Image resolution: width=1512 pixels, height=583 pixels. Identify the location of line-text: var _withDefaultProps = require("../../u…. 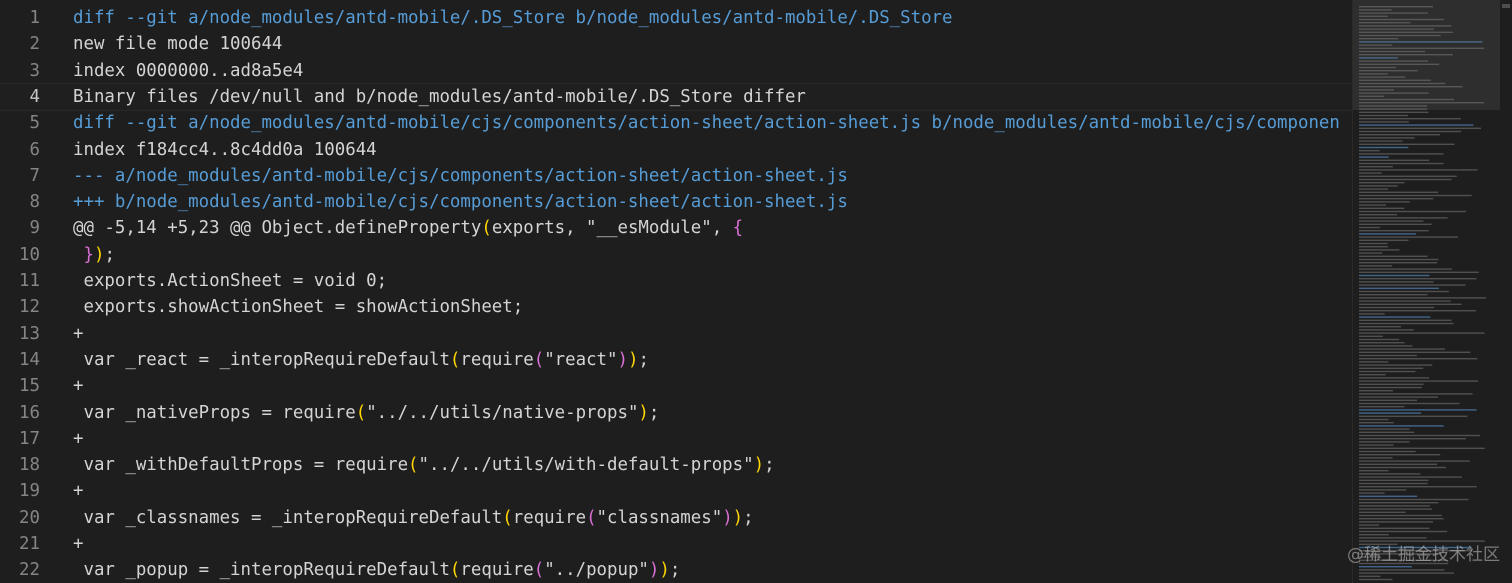
(423, 465).